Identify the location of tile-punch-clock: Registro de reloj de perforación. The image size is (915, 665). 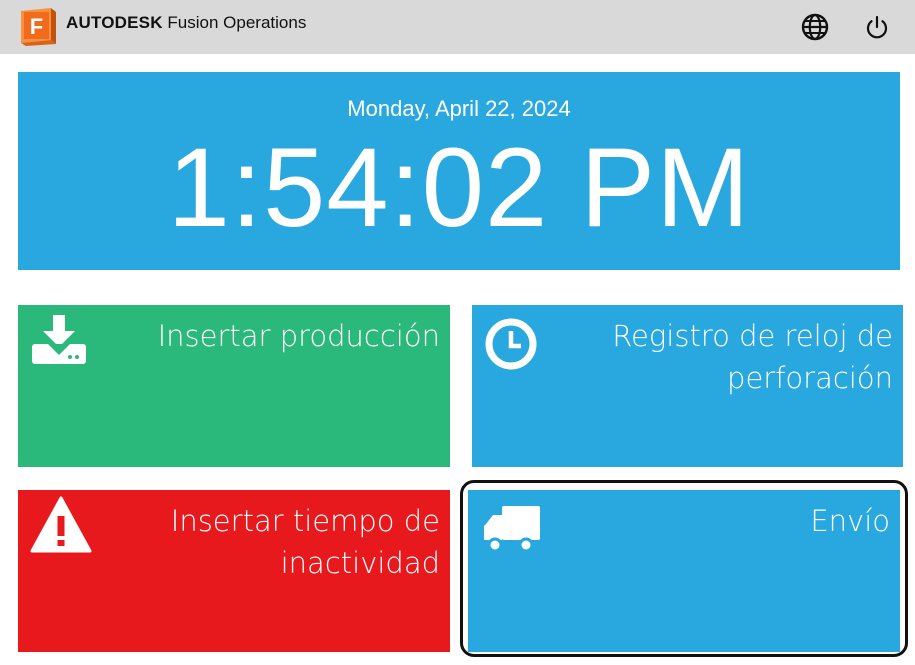
(687, 386).